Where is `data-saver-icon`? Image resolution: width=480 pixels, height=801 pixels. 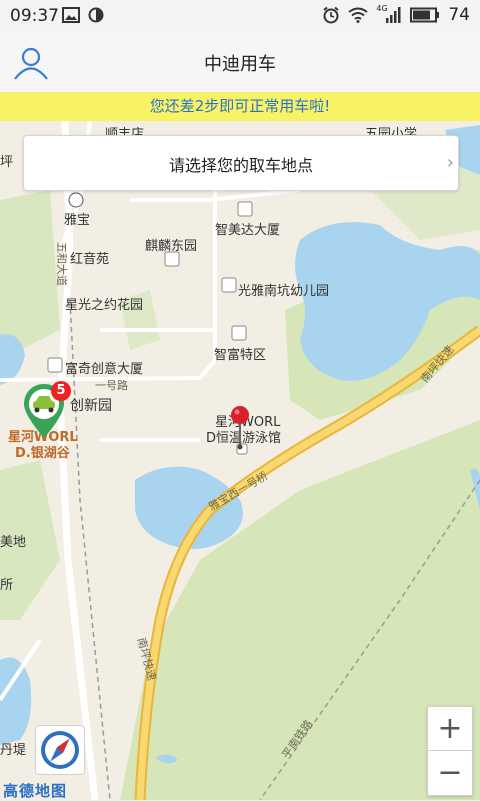 data-saver-icon is located at coordinates (96, 15).